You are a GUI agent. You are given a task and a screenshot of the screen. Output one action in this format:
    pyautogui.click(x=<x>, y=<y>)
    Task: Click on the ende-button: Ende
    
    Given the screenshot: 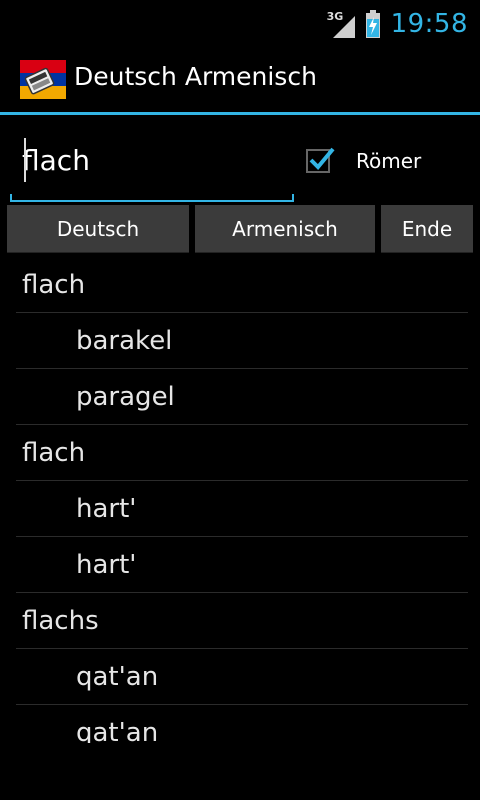 What is the action you would take?
    pyautogui.click(x=427, y=229)
    